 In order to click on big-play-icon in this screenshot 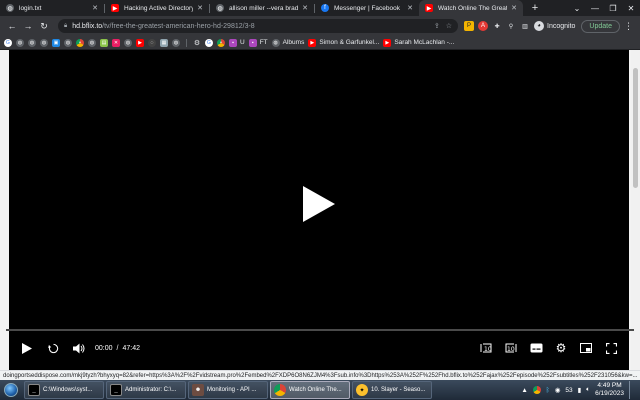, I will do `click(319, 204)`.